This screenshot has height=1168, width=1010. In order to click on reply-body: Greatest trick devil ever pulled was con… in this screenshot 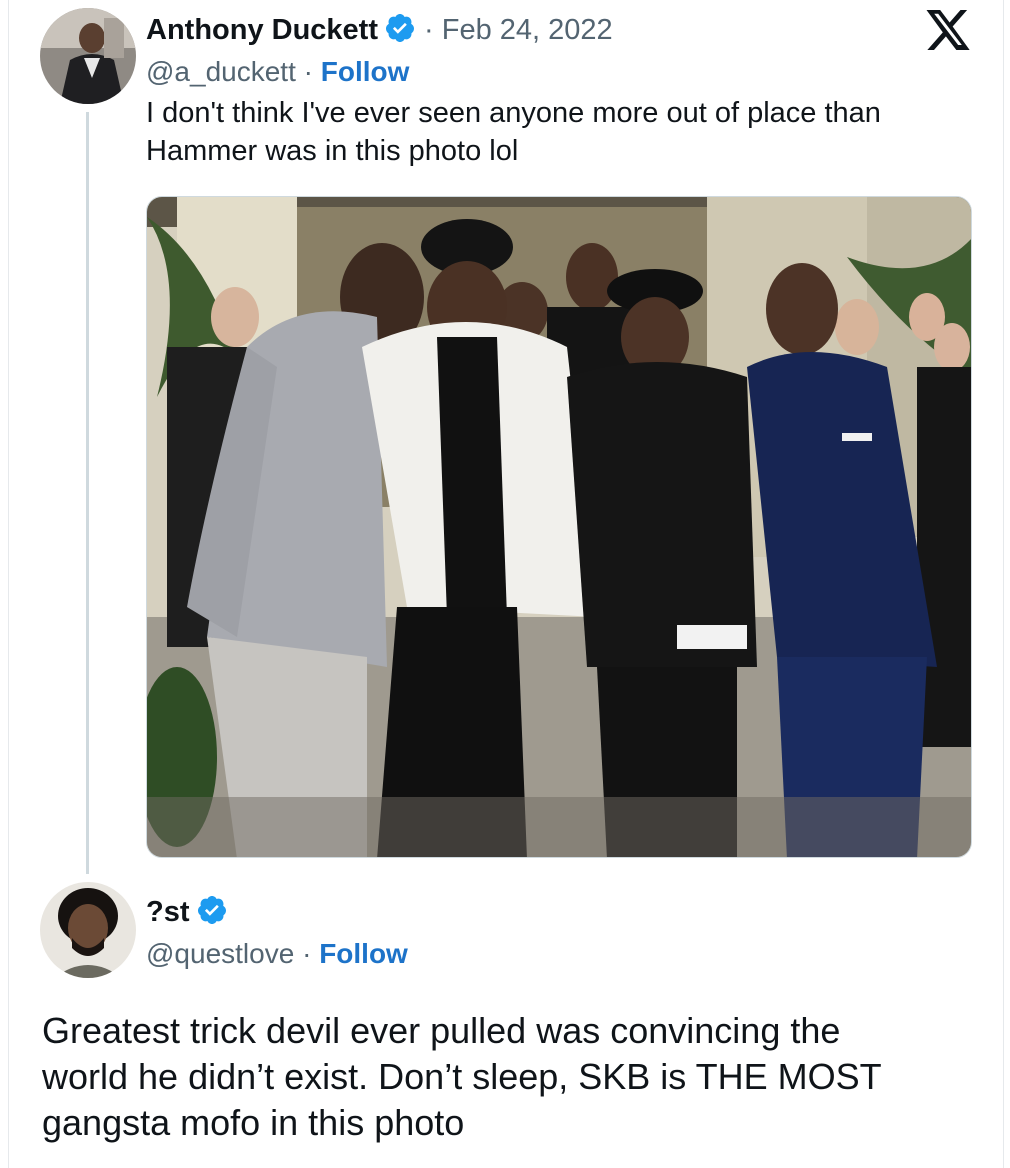, I will do `click(462, 1077)`.